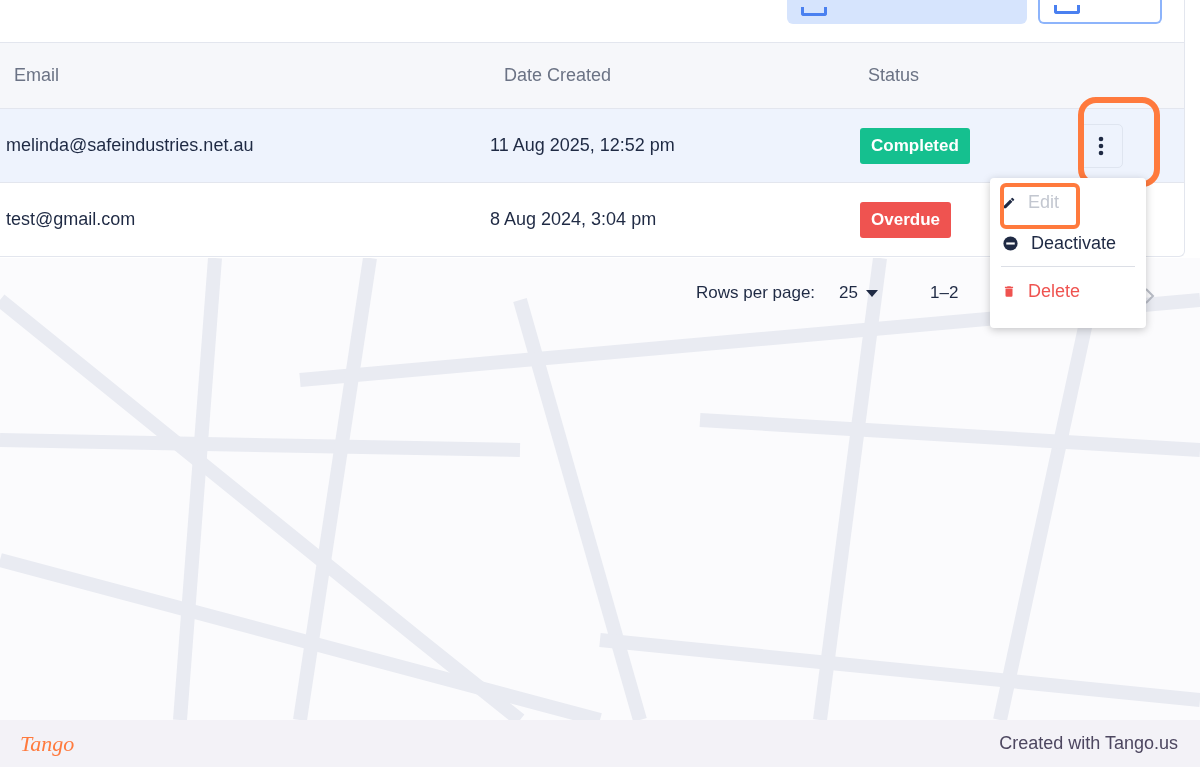  Describe the element at coordinates (558, 75) in the screenshot. I see `column-header: Date Created` at that location.